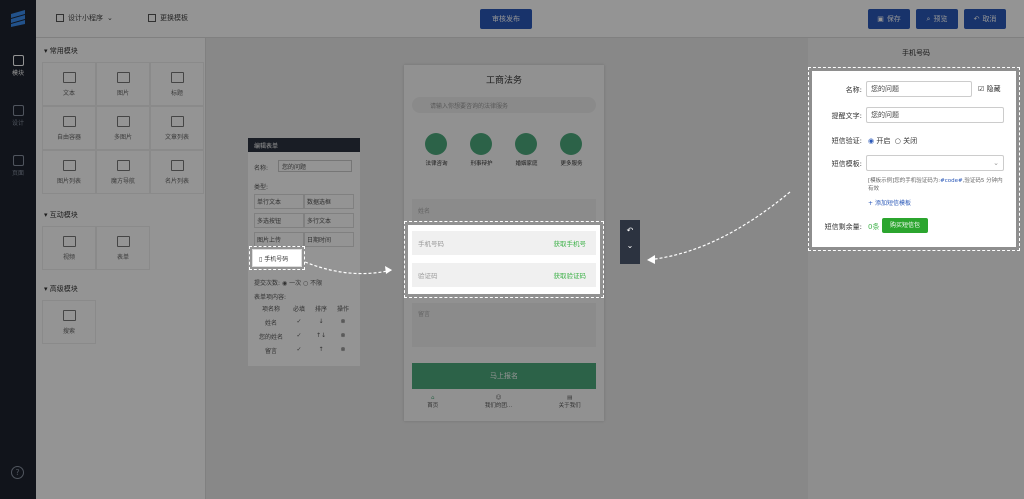  I want to click on tutorial-arrows, so click(547, 233).